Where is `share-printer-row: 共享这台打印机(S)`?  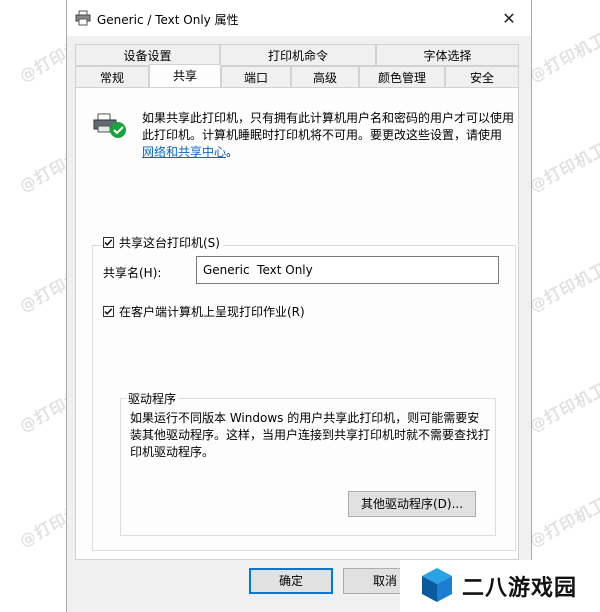
share-printer-row: 共享这台打印机(S) is located at coordinates (163, 242).